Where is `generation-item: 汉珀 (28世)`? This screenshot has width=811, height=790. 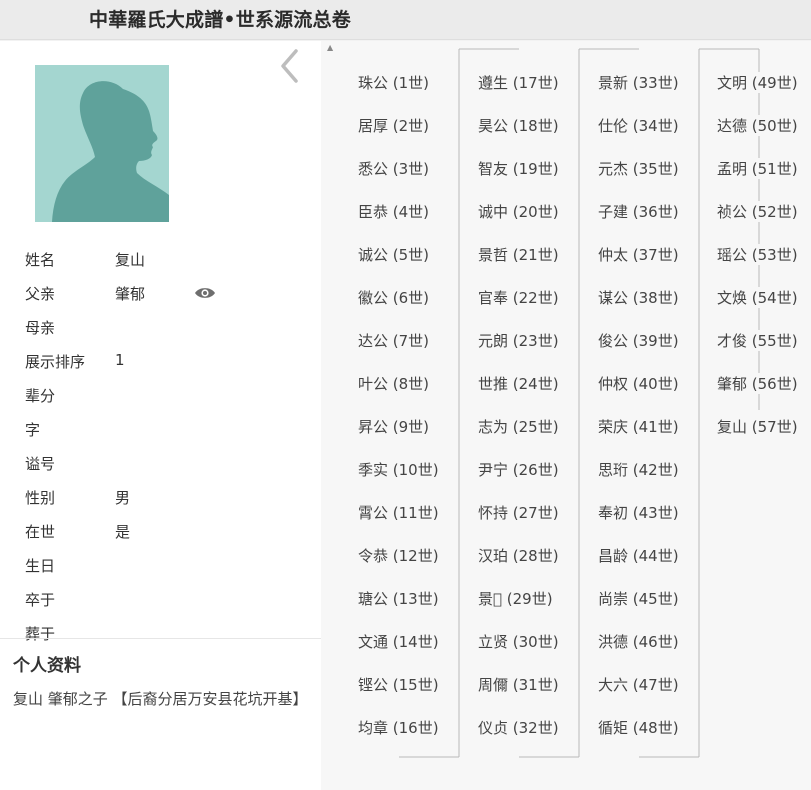
generation-item: 汉珀 (28世) is located at coordinates (518, 555).